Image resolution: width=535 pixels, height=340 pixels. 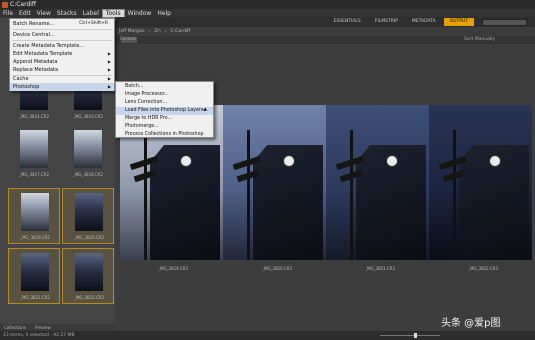 What do you see at coordinates (380, 268) in the screenshot?
I see `preview-caption: _MG_3821.CR2` at bounding box center [380, 268].